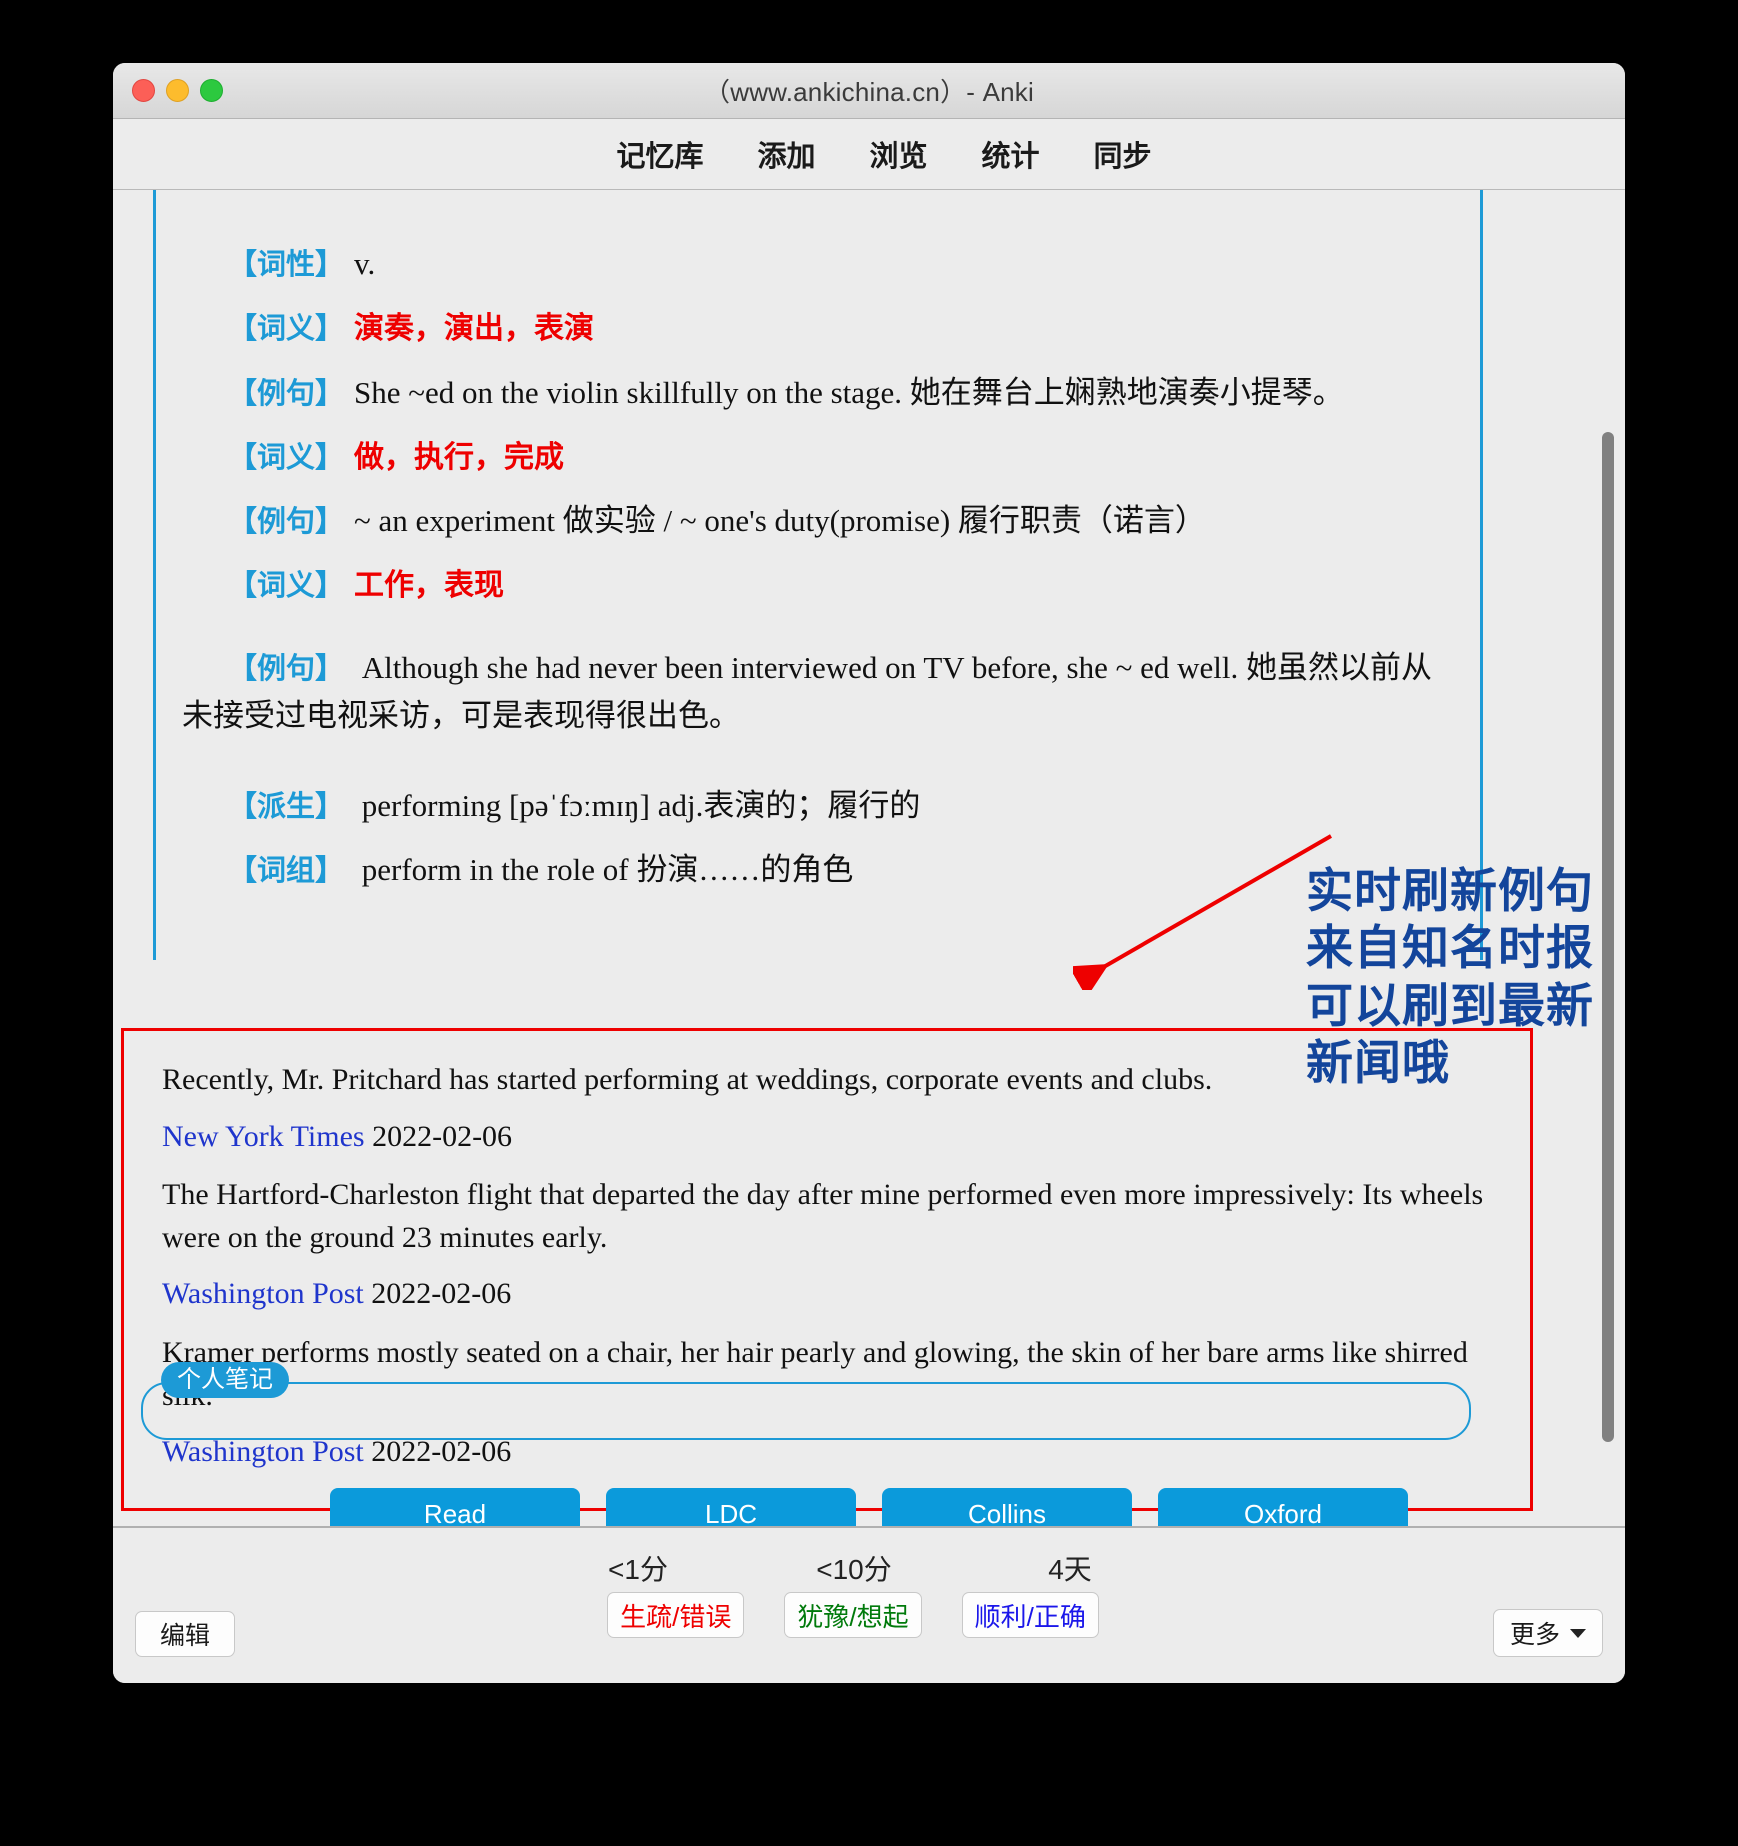 Image resolution: width=1738 pixels, height=1846 pixels. What do you see at coordinates (1608, 937) in the screenshot?
I see `scrollbar-thumb` at bounding box center [1608, 937].